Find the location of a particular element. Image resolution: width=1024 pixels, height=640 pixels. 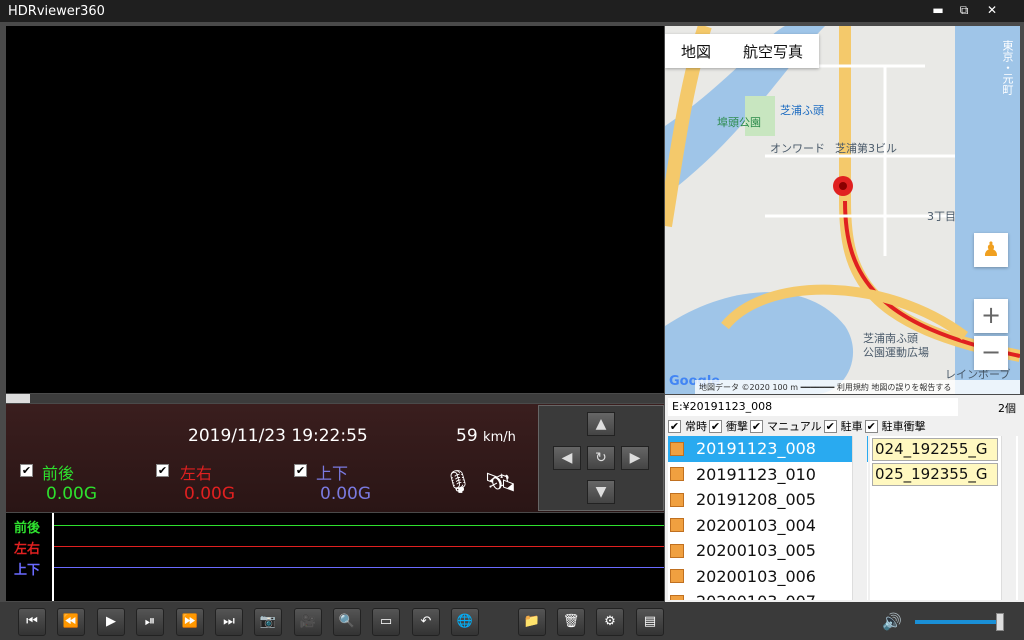

street-view-pegman-icon: ♟ is located at coordinates (991, 250).